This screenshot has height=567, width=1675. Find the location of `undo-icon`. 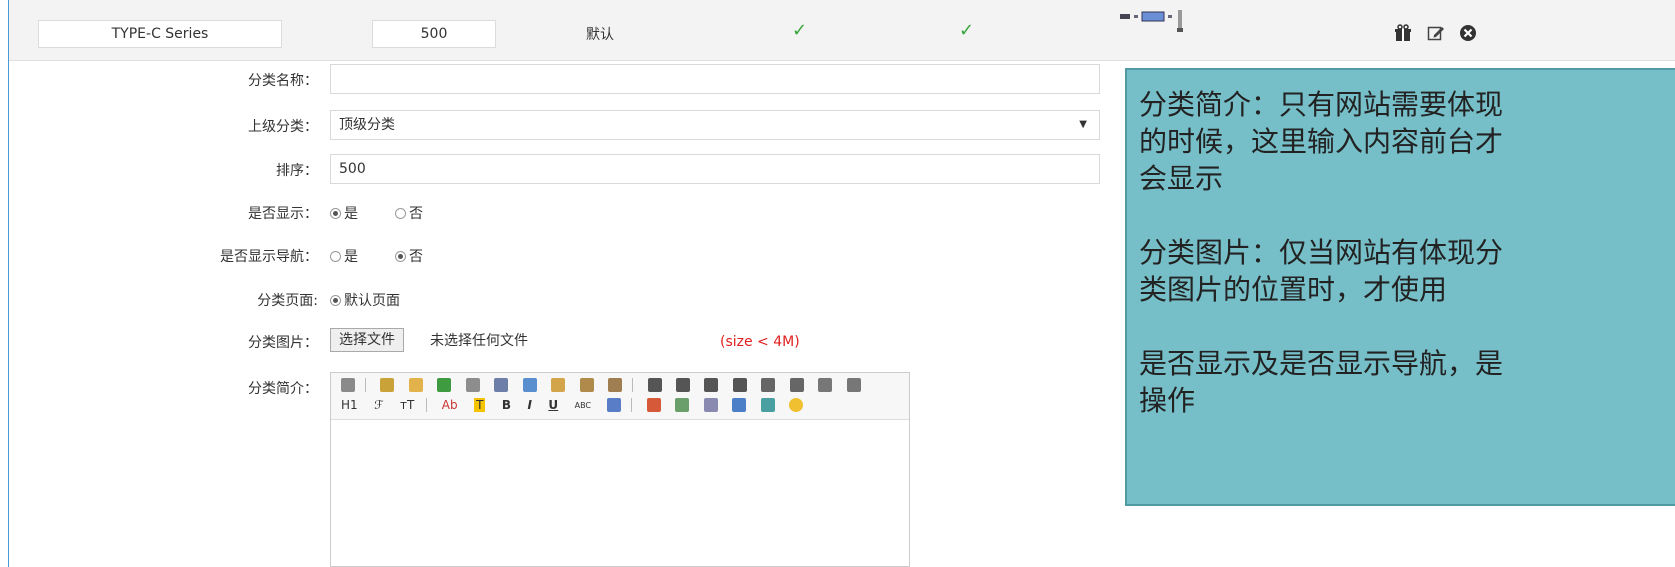

undo-icon is located at coordinates (415, 385).